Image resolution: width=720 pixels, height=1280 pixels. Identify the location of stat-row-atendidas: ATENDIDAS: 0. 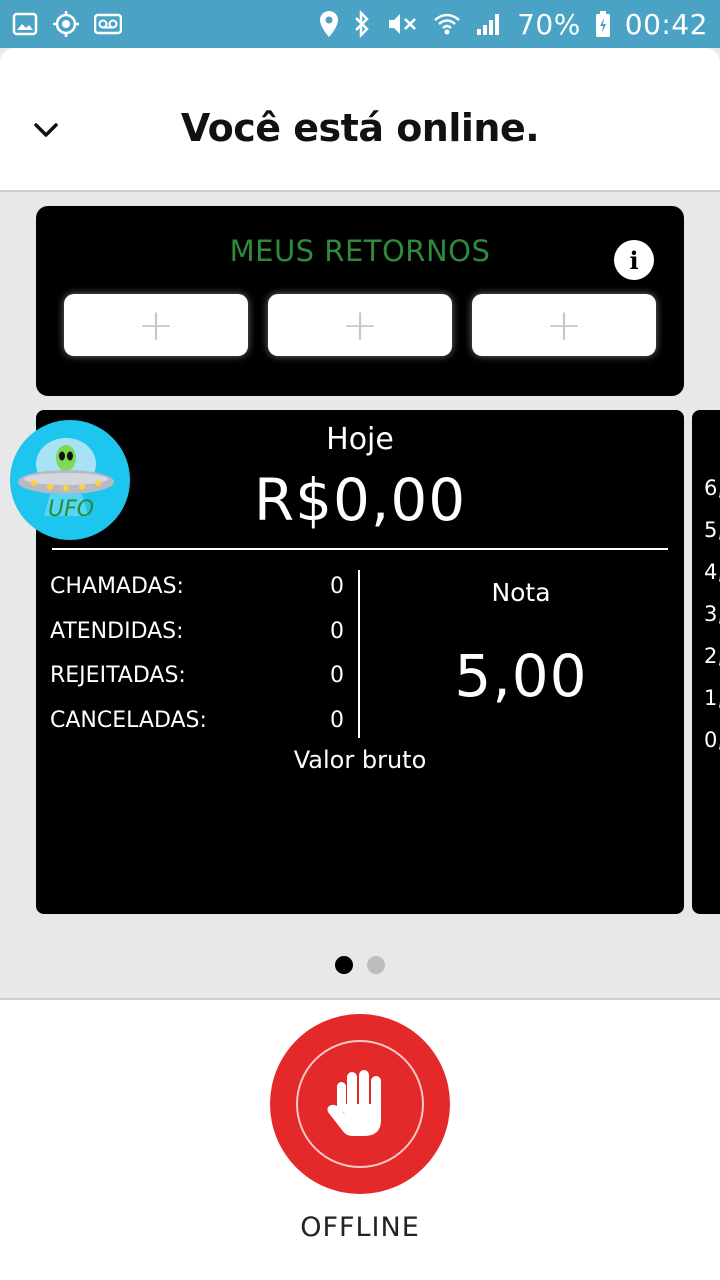
(197, 631).